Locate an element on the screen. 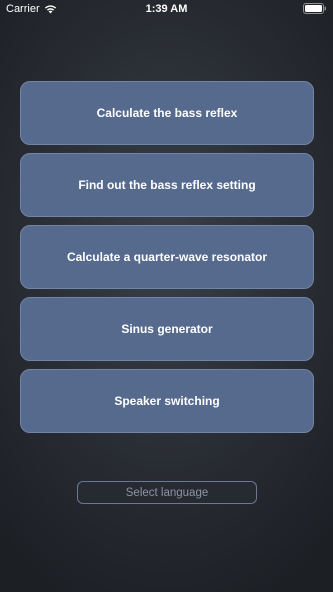 This screenshot has height=592, width=333. quarter-wave-resonator-button: Calculate a quarter-wave resonator is located at coordinates (167, 257).